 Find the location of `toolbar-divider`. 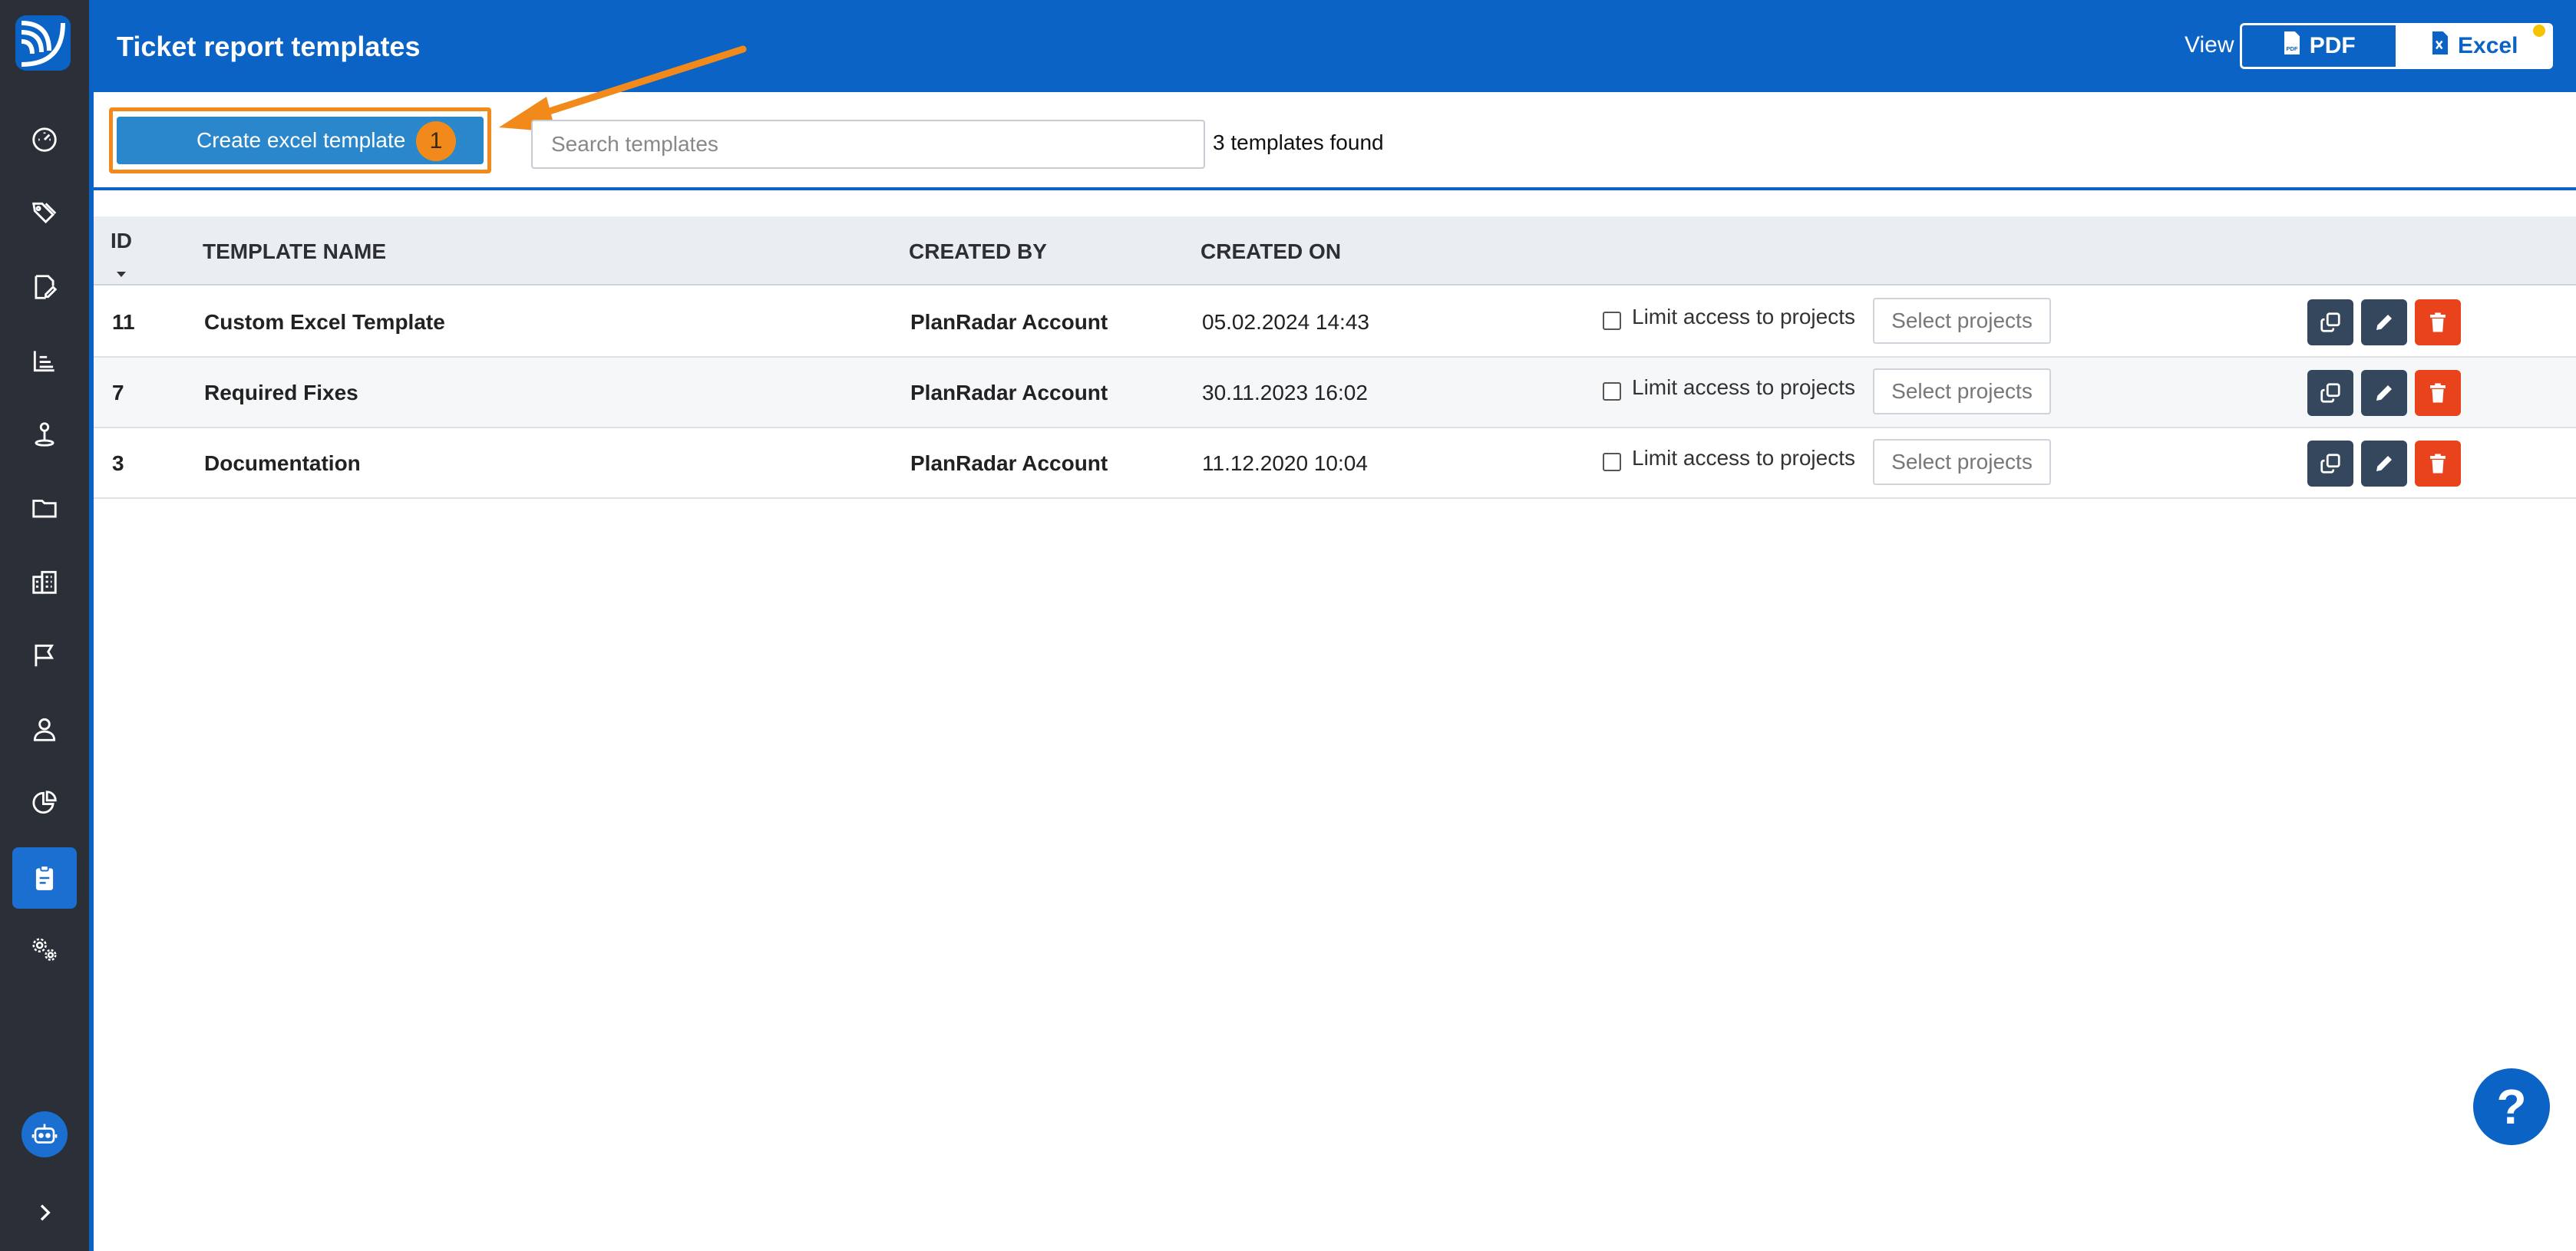

toolbar-divider is located at coordinates (1335, 188).